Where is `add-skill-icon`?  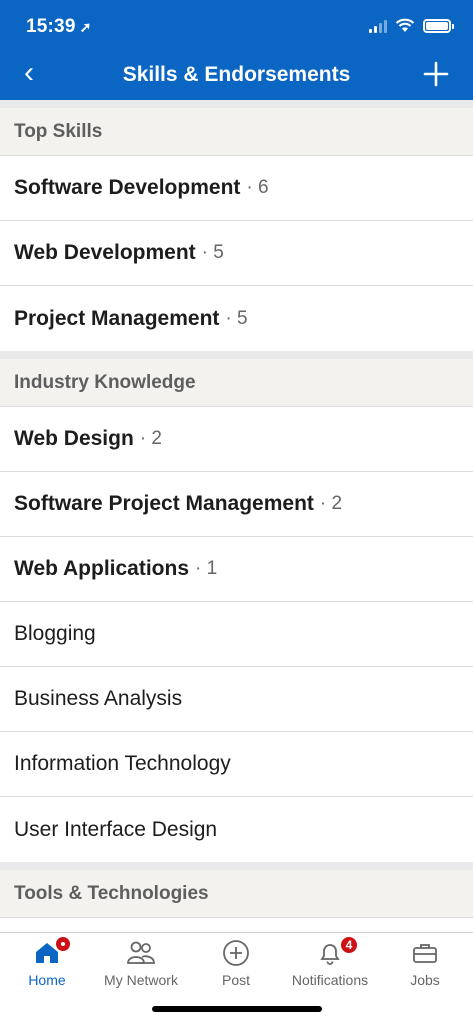
add-skill-icon is located at coordinates (436, 74).